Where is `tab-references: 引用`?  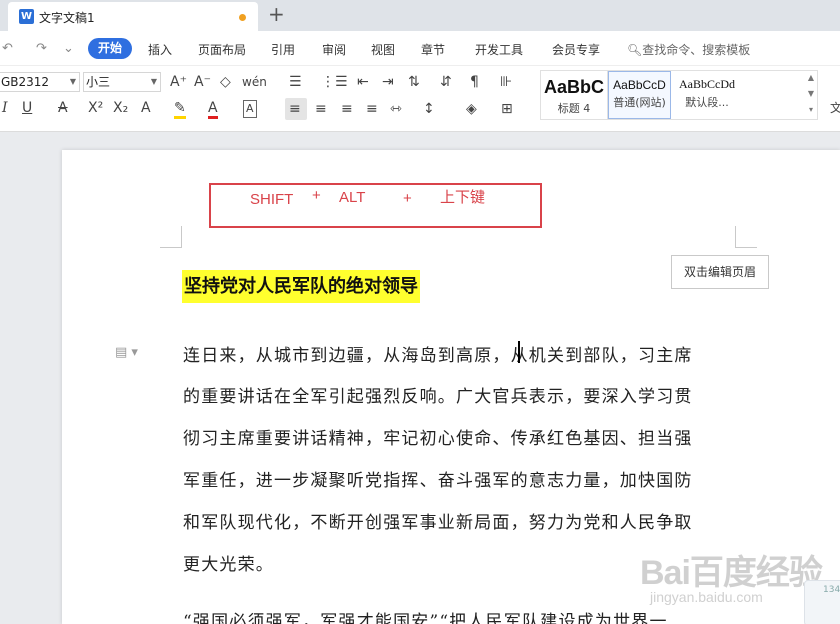
tab-references: 引用 is located at coordinates (283, 49).